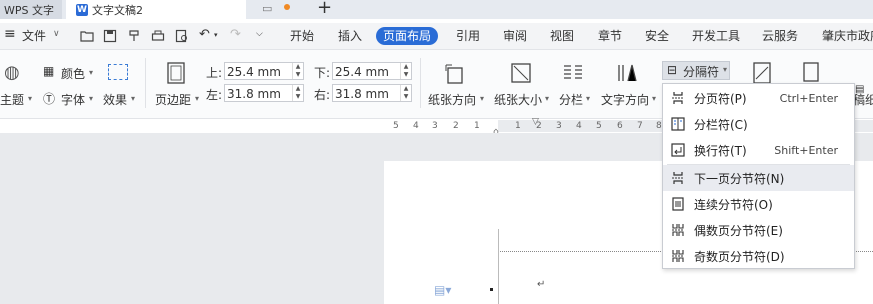  Describe the element at coordinates (235, 34) in the screenshot. I see `redo-icon: ↷` at that location.